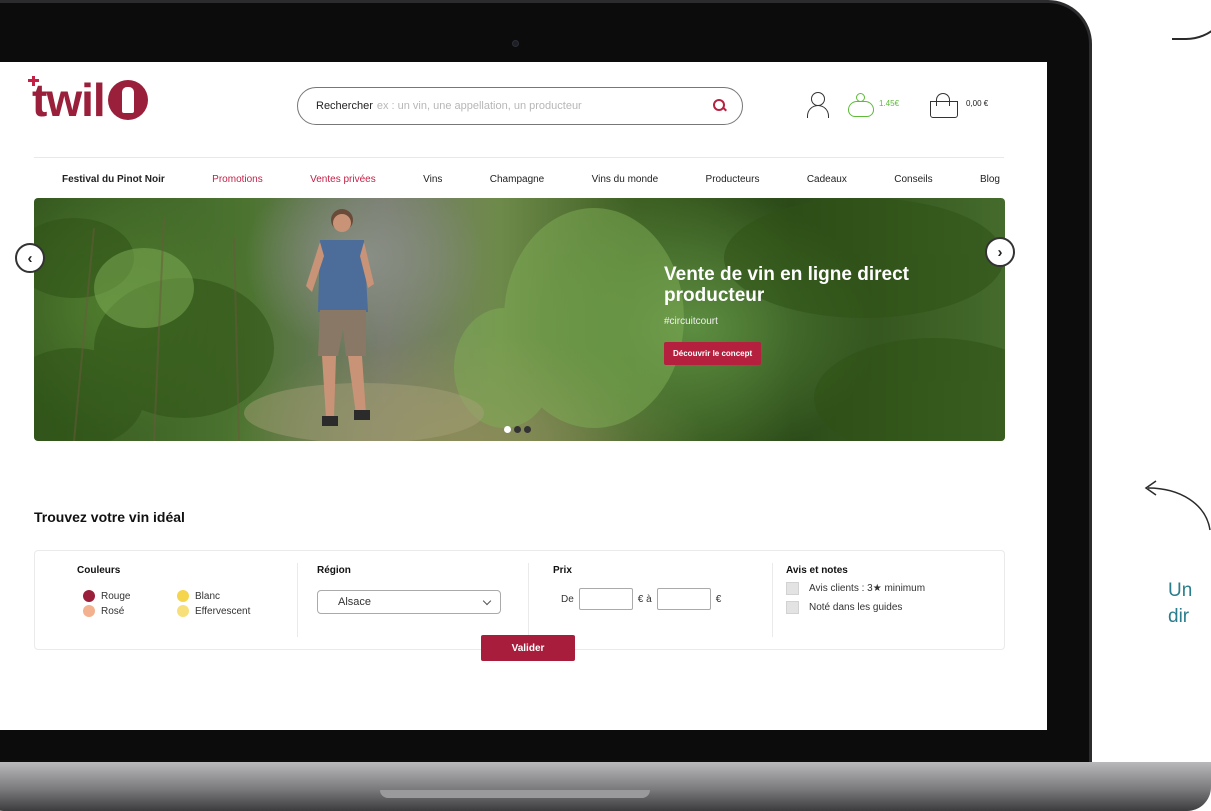 The image size is (1211, 811). Describe the element at coordinates (99, 570) in the screenshot. I see `colors-title: Couleurs` at that location.